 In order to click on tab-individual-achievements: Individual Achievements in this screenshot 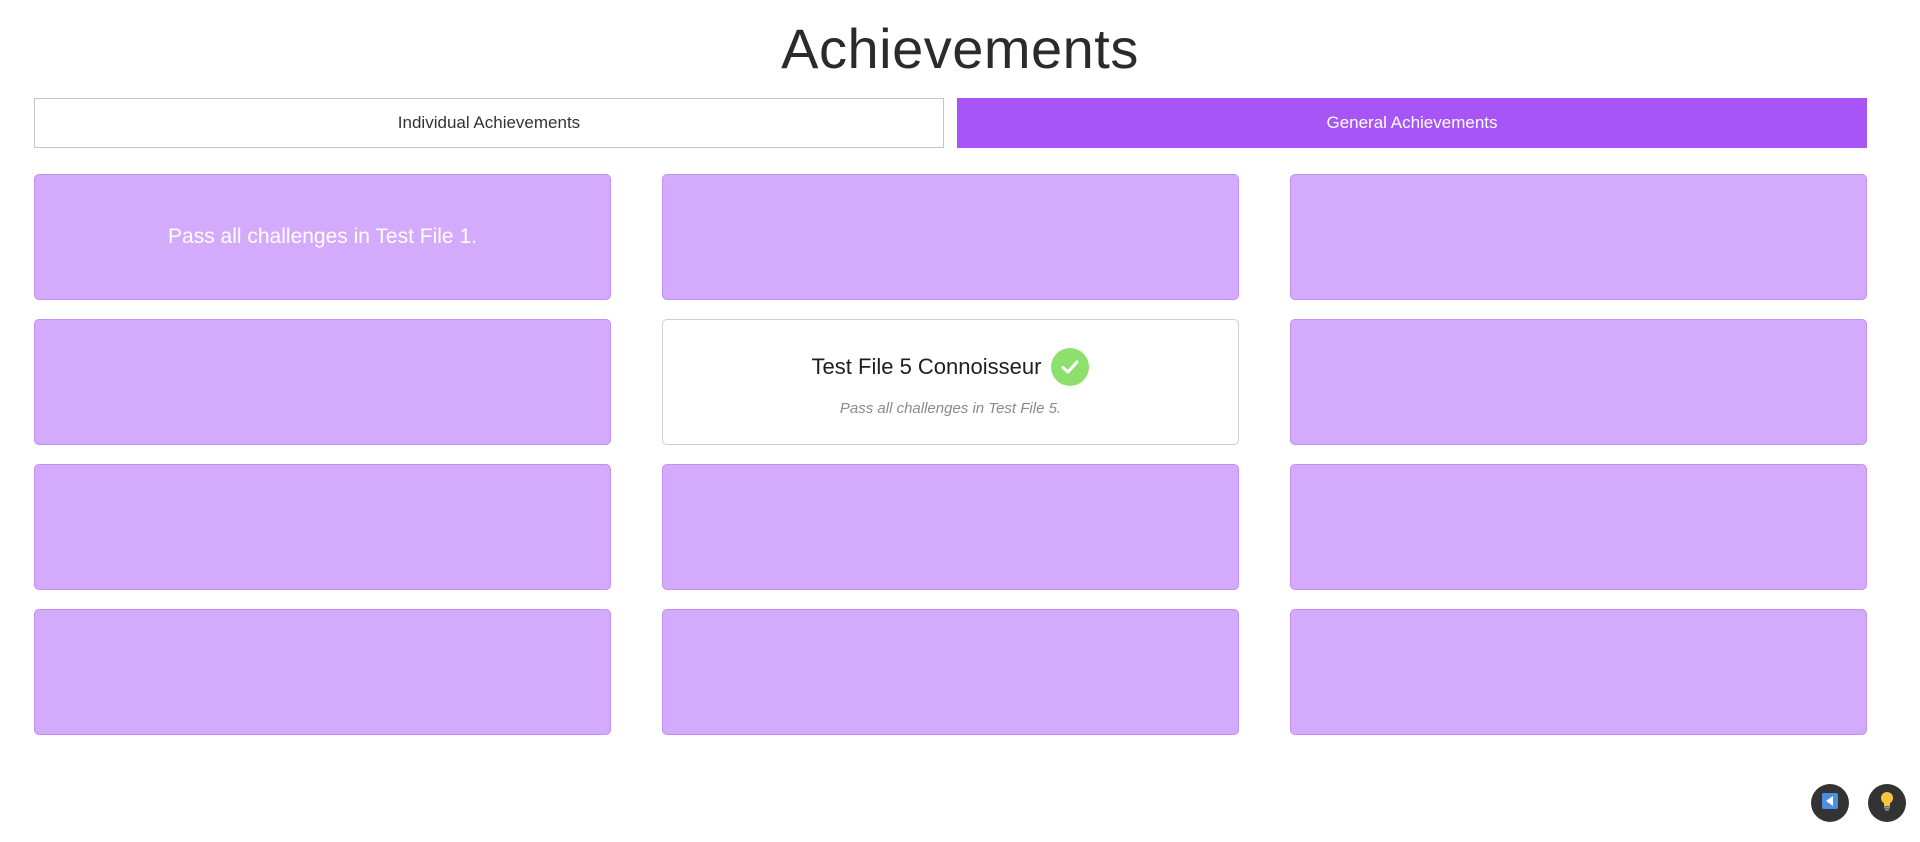, I will do `click(489, 123)`.